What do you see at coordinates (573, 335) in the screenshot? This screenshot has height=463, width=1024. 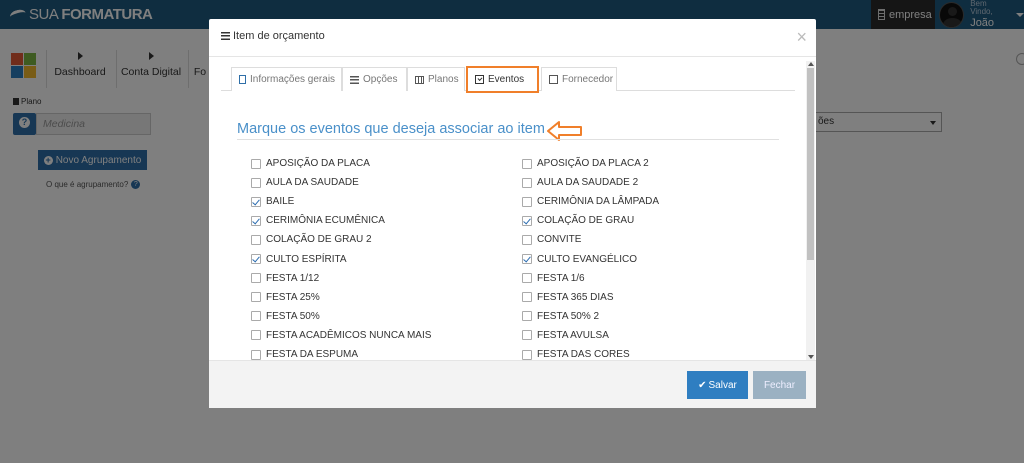 I see `event-label: FESTA AVULSA` at bounding box center [573, 335].